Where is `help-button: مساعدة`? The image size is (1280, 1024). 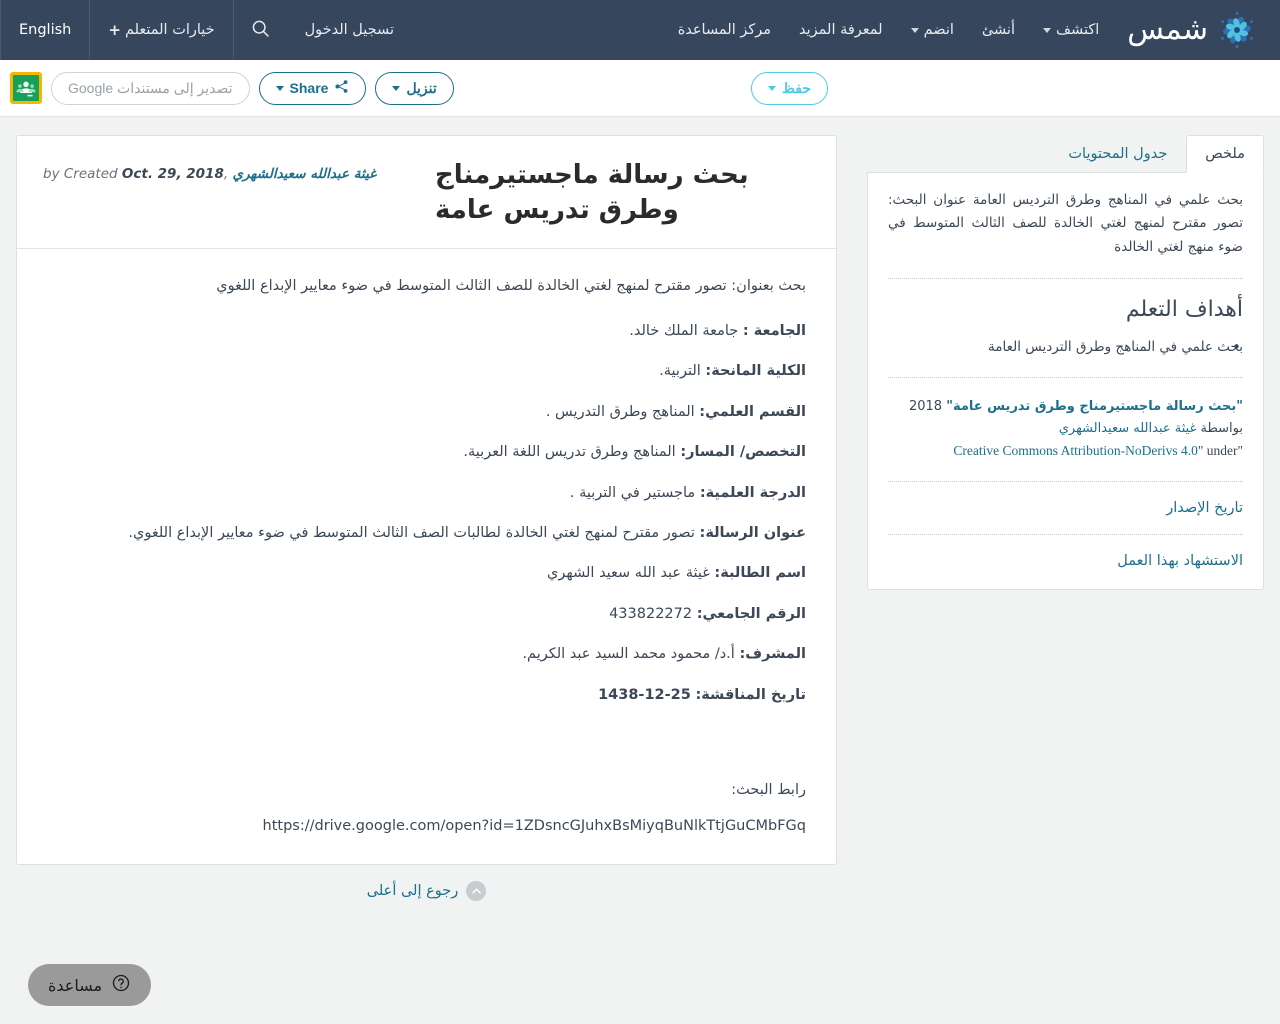
help-button: مساعدة is located at coordinates (90, 985).